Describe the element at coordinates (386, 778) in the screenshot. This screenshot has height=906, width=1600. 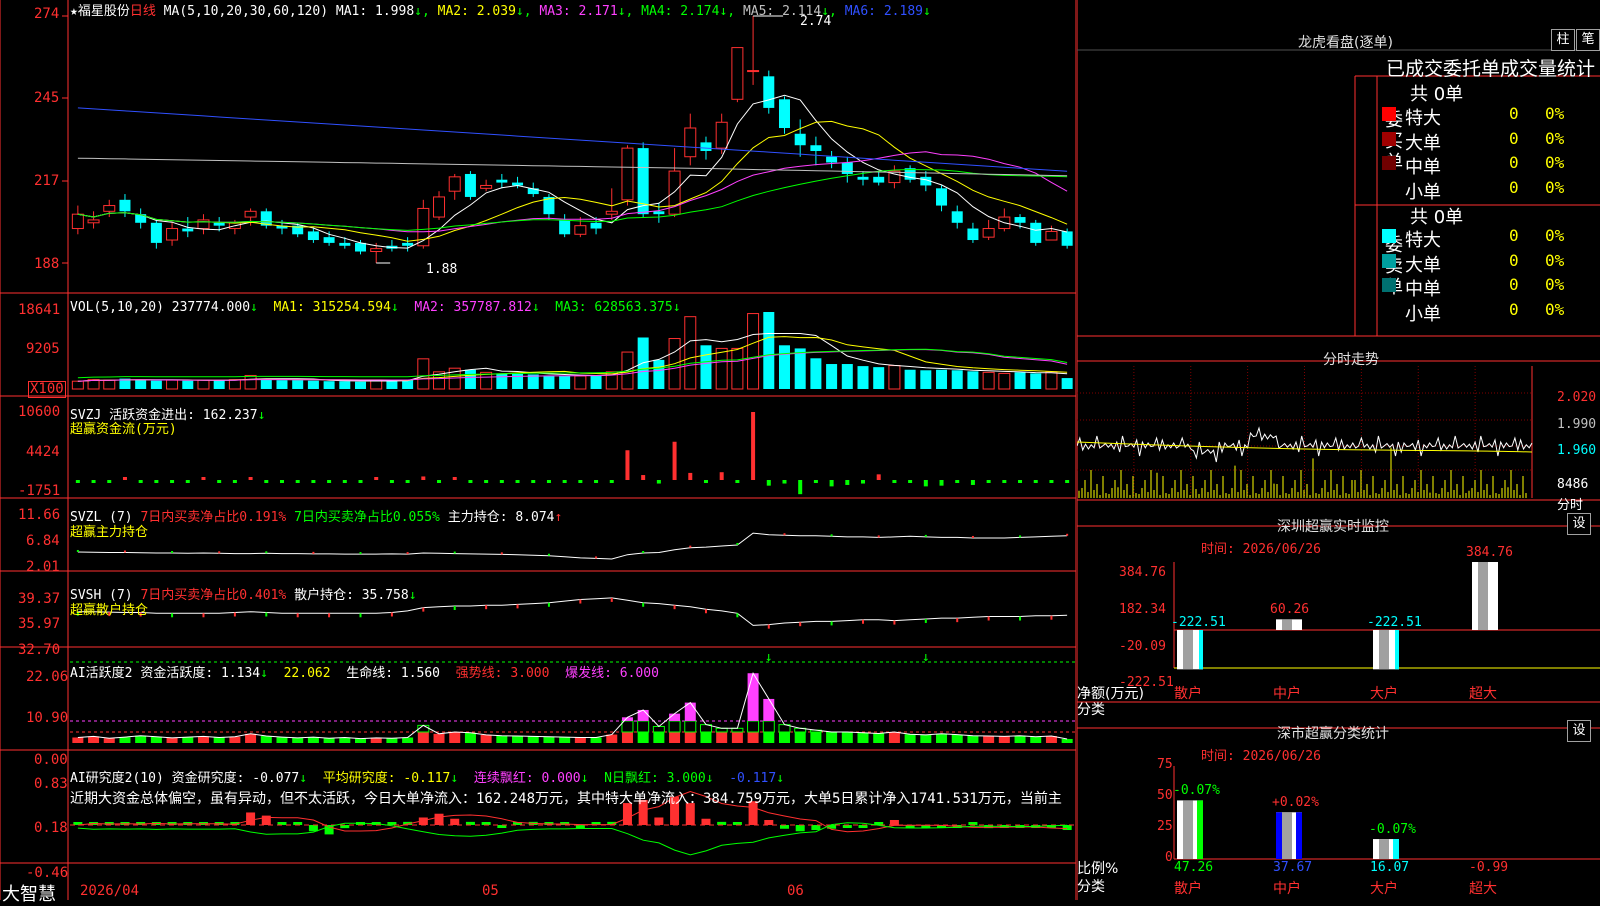
I see `ai2-avg: 平均研究度: -0.117` at that location.